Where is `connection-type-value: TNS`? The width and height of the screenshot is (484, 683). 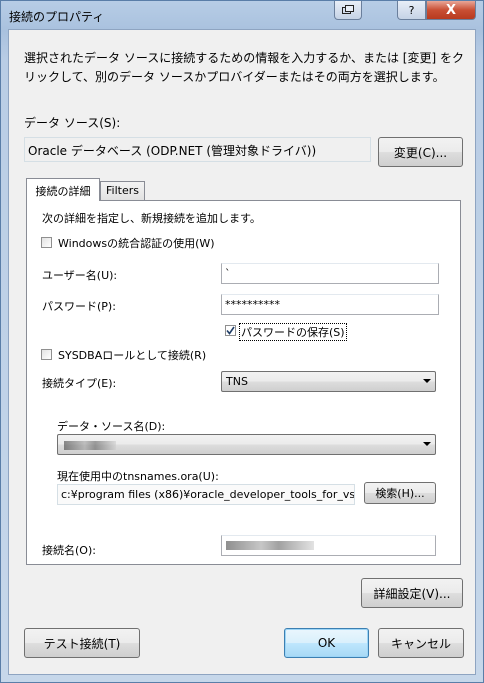 connection-type-value: TNS is located at coordinates (237, 381).